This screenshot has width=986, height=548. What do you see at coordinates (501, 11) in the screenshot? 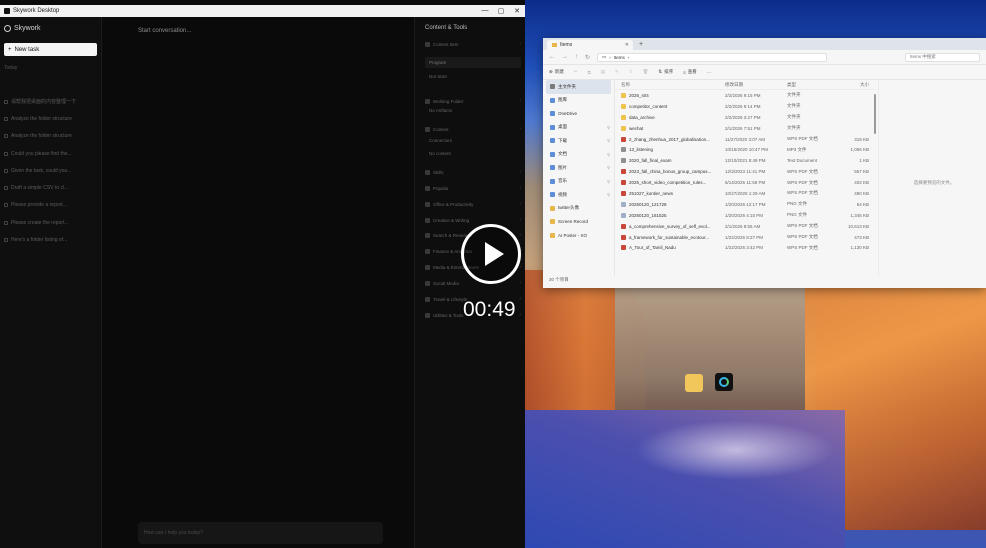
I see `maximize-button: ▢` at bounding box center [501, 11].